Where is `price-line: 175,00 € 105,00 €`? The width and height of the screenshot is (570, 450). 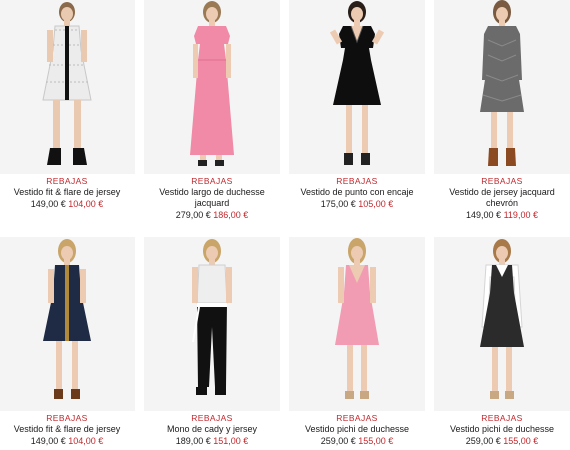 price-line: 175,00 € 105,00 € is located at coordinates (357, 204).